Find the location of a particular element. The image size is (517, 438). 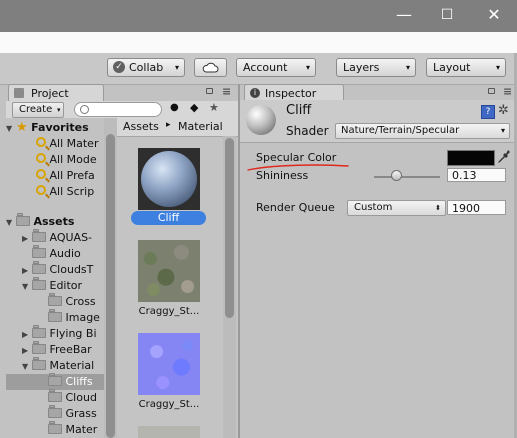

specular-color-swatch is located at coordinates (471, 158).